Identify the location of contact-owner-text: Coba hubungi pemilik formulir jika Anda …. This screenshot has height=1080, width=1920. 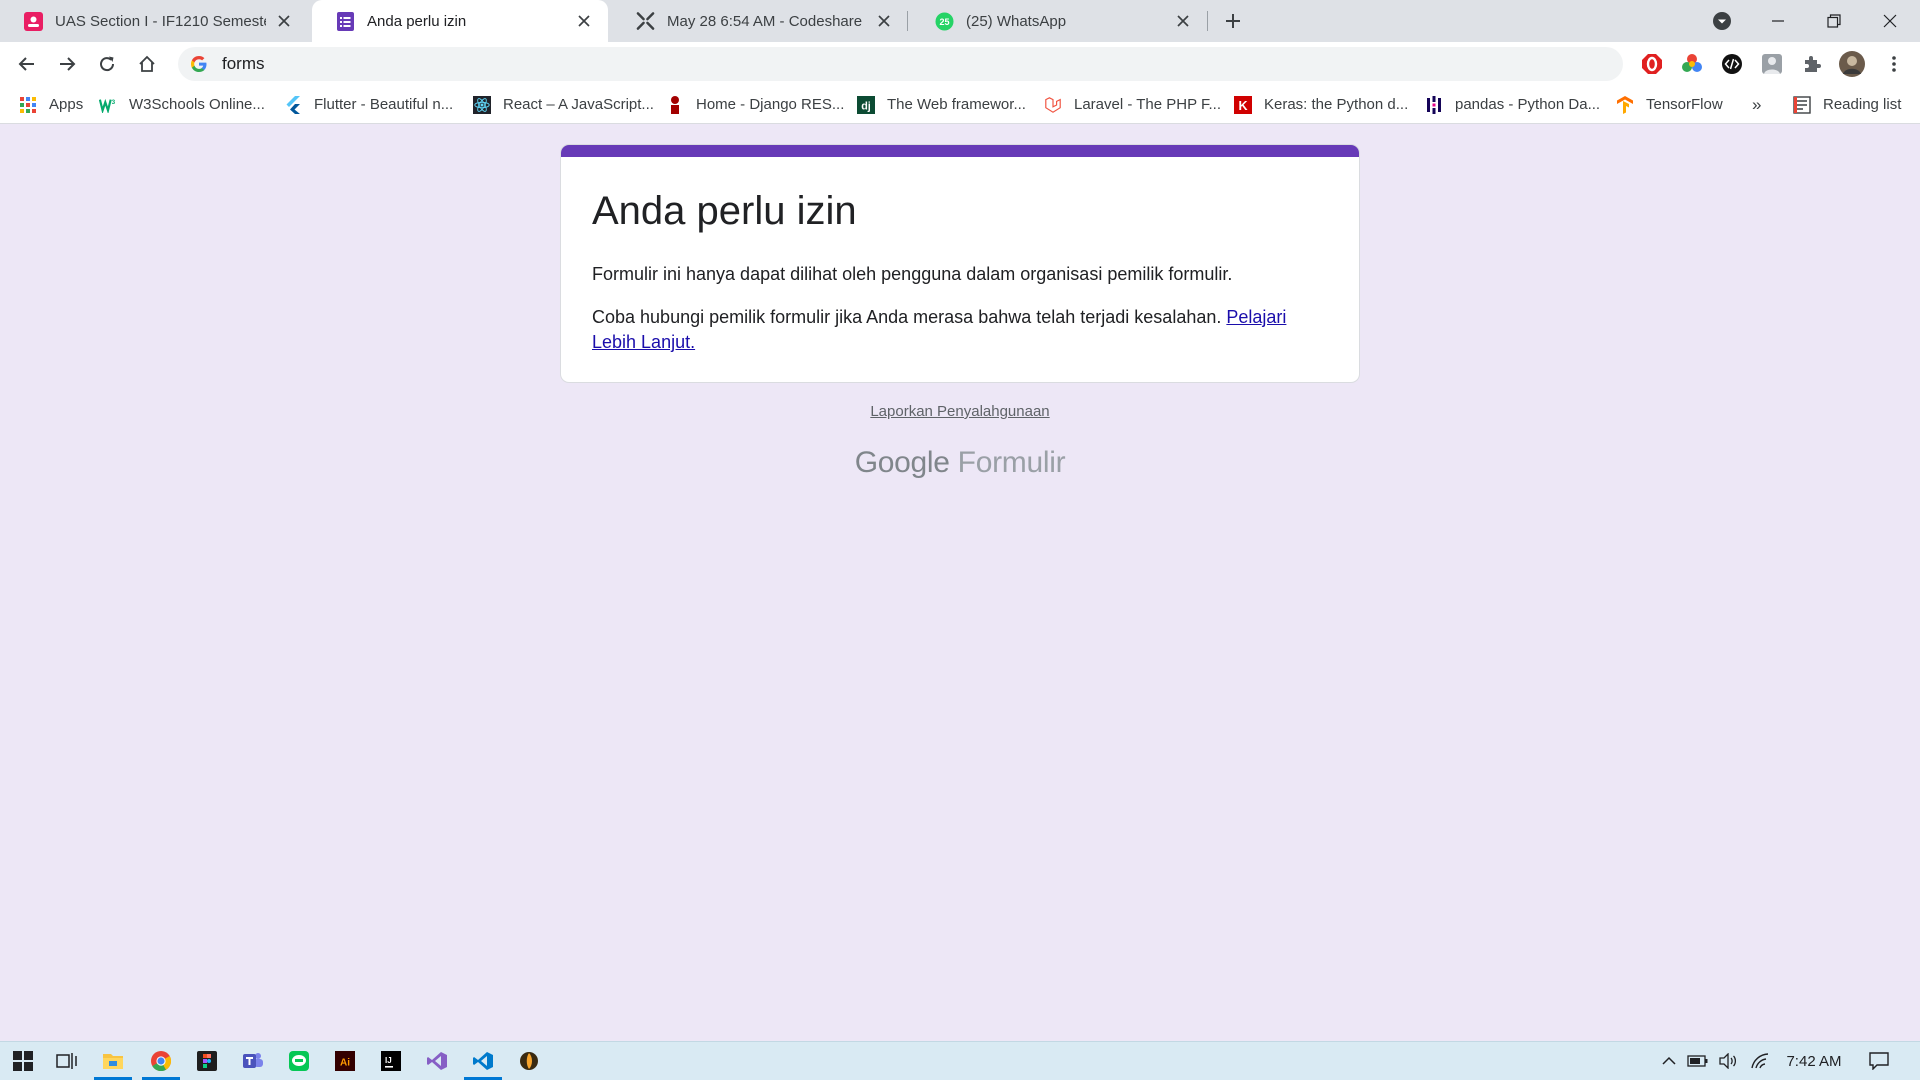
(907, 317).